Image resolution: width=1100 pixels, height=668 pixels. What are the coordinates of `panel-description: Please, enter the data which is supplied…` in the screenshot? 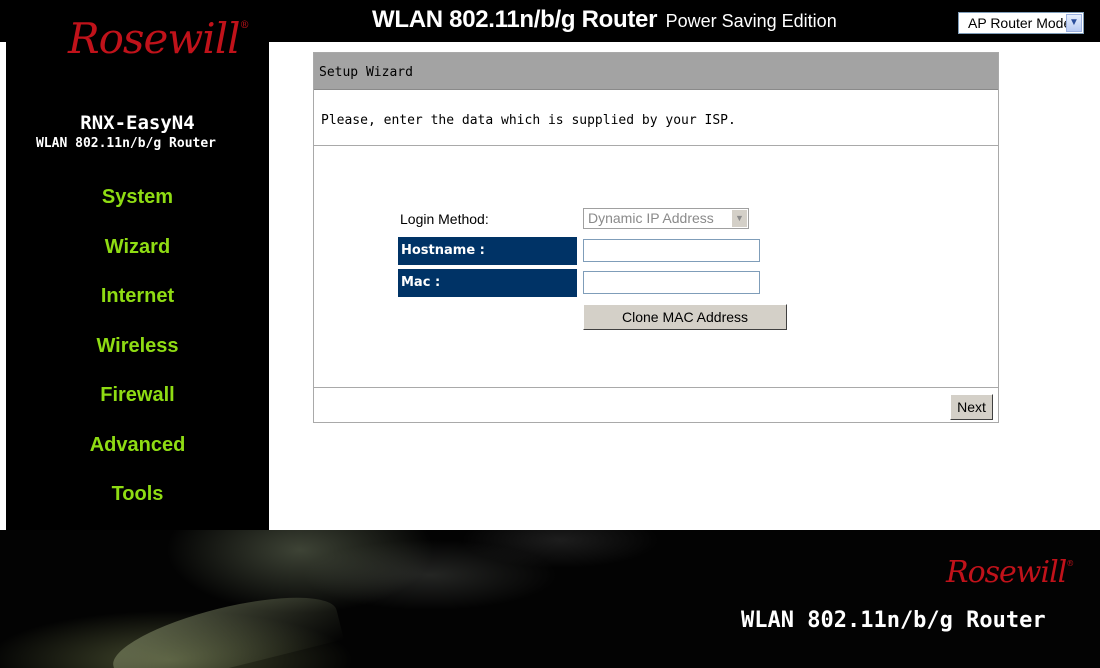 It's located at (528, 120).